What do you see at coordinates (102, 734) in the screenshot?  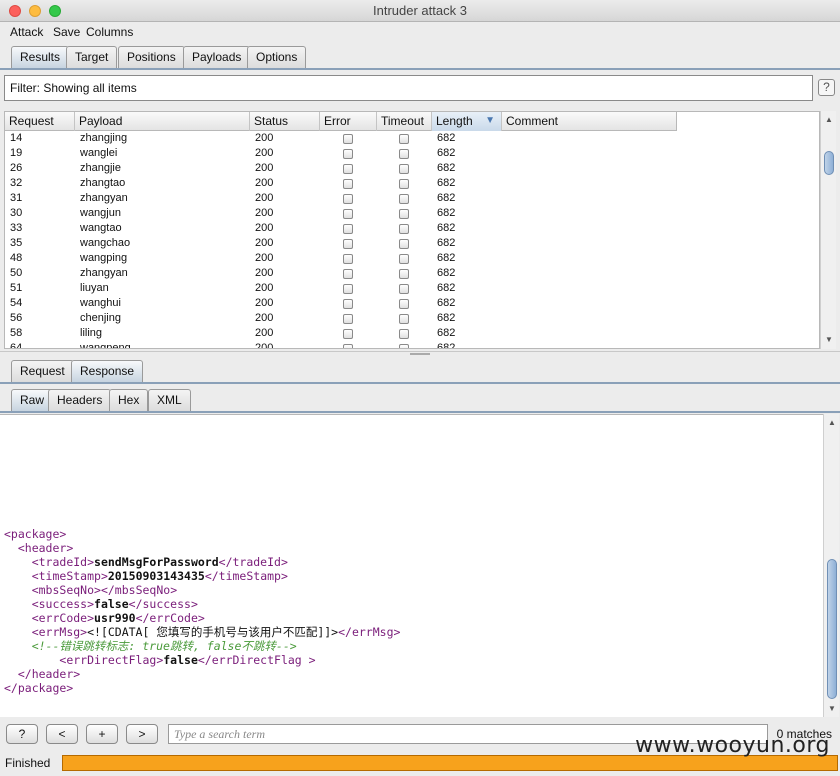 I see `add-option-button: +` at bounding box center [102, 734].